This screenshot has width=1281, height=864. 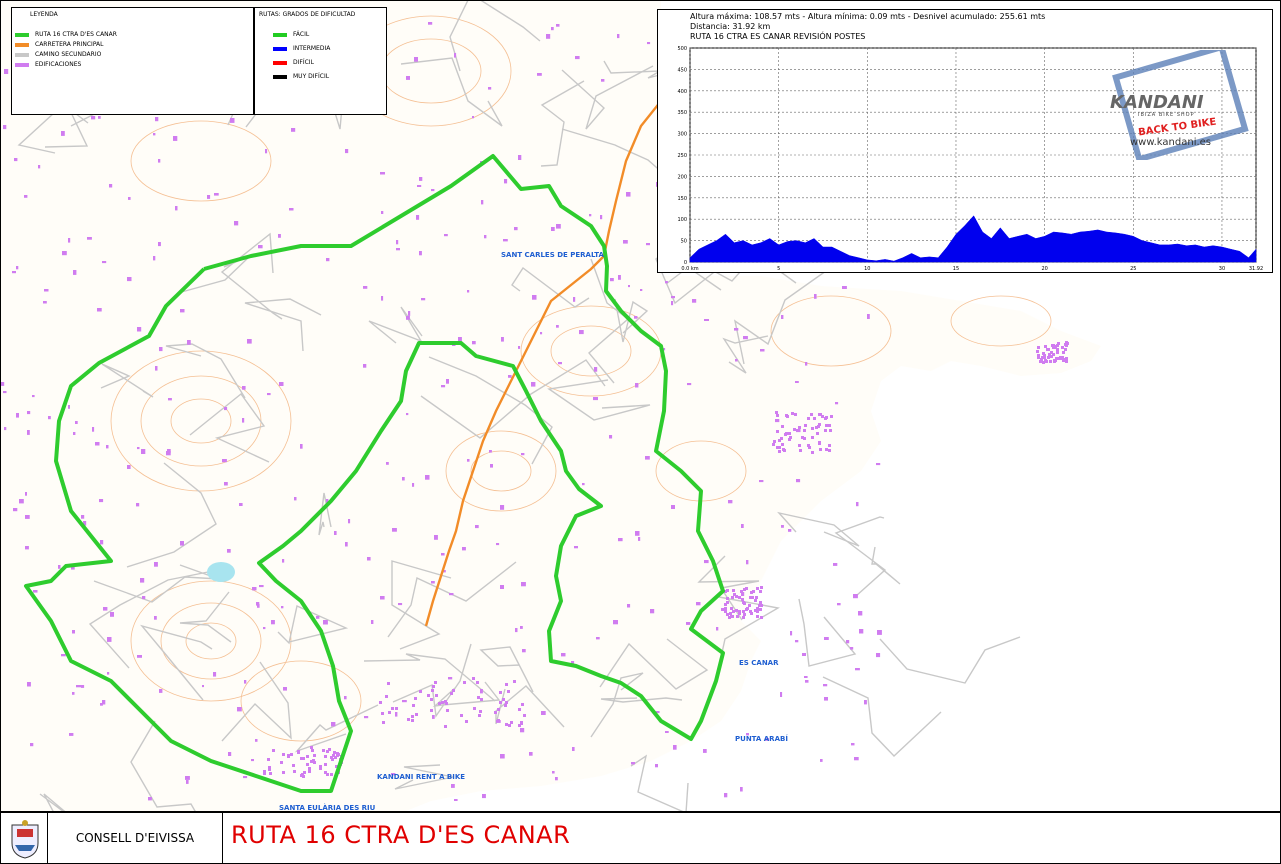 I want to click on difficulty-title: RUTAS: GRADOS DE DIFICULTAD, so click(x=307, y=14).